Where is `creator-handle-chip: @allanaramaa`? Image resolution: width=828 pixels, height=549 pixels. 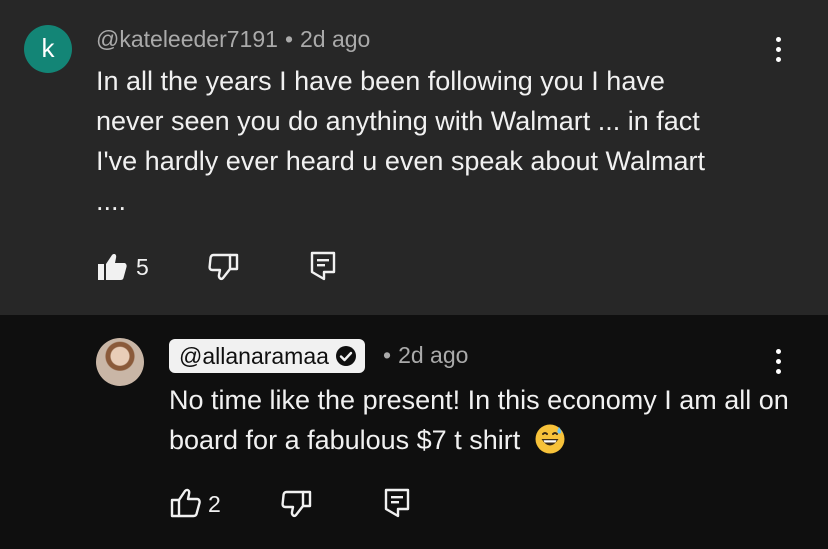 creator-handle-chip: @allanaramaa is located at coordinates (267, 356).